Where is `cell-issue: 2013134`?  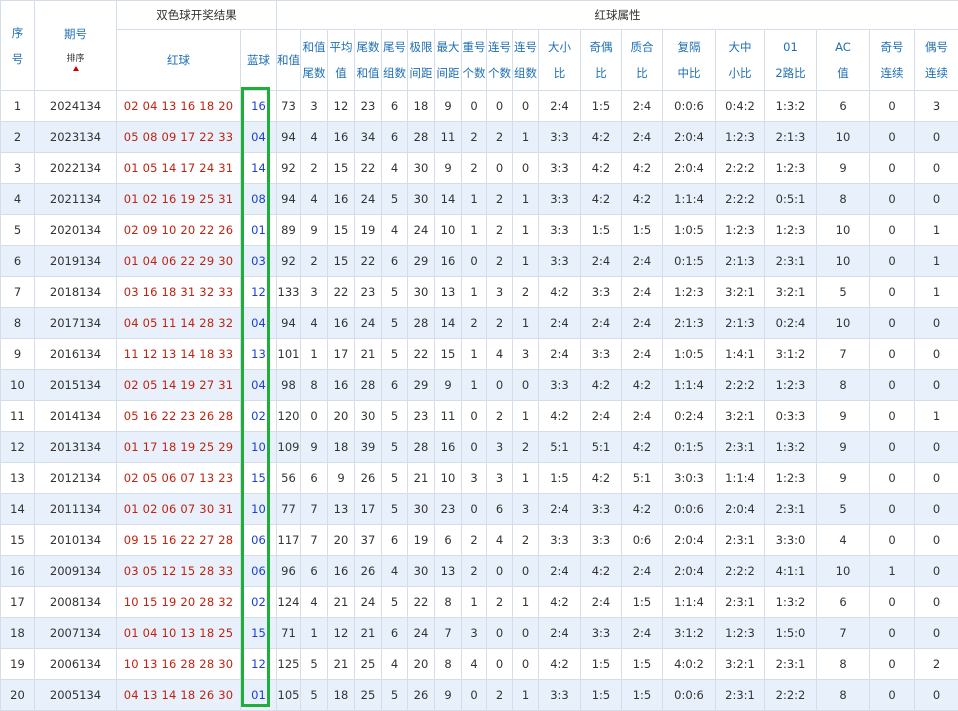
cell-issue: 2013134 is located at coordinates (76, 447).